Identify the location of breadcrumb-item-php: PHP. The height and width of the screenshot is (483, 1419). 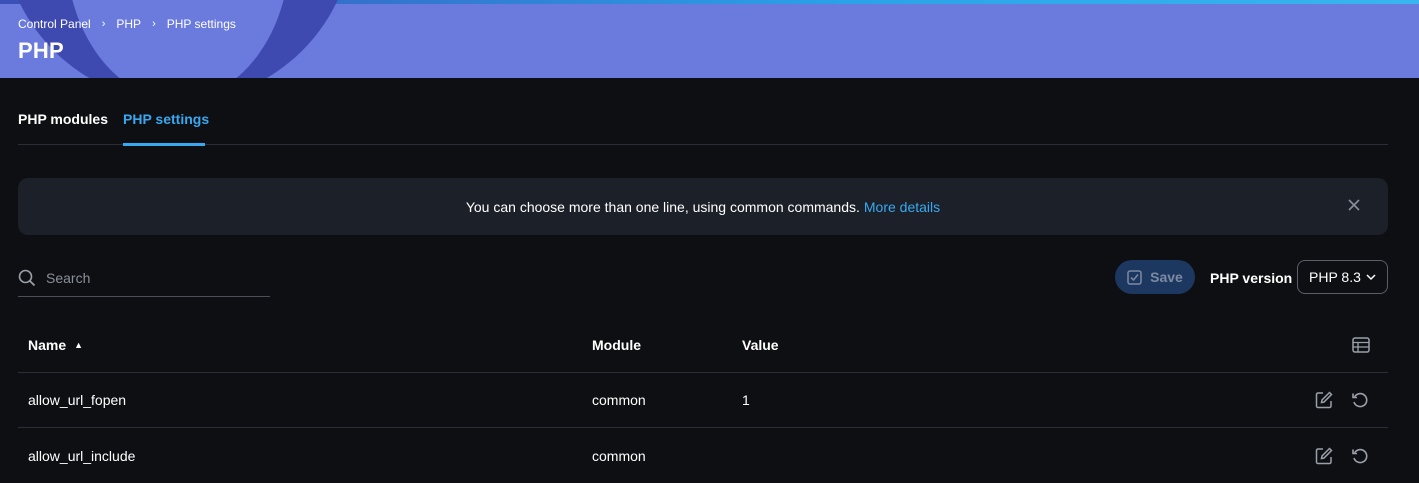
(128, 24).